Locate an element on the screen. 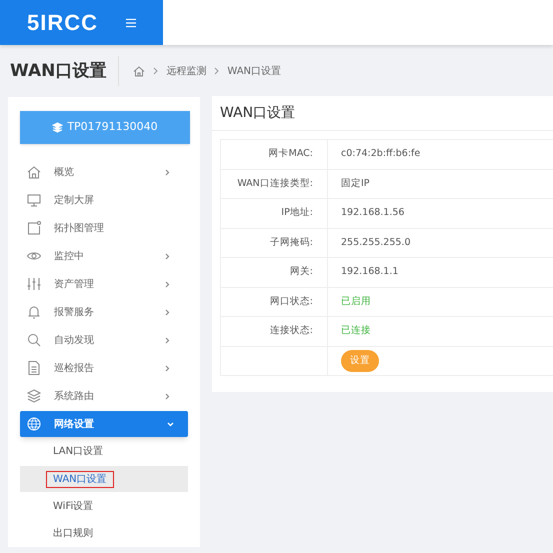  sidebar-item: 系统路由 is located at coordinates (104, 396).